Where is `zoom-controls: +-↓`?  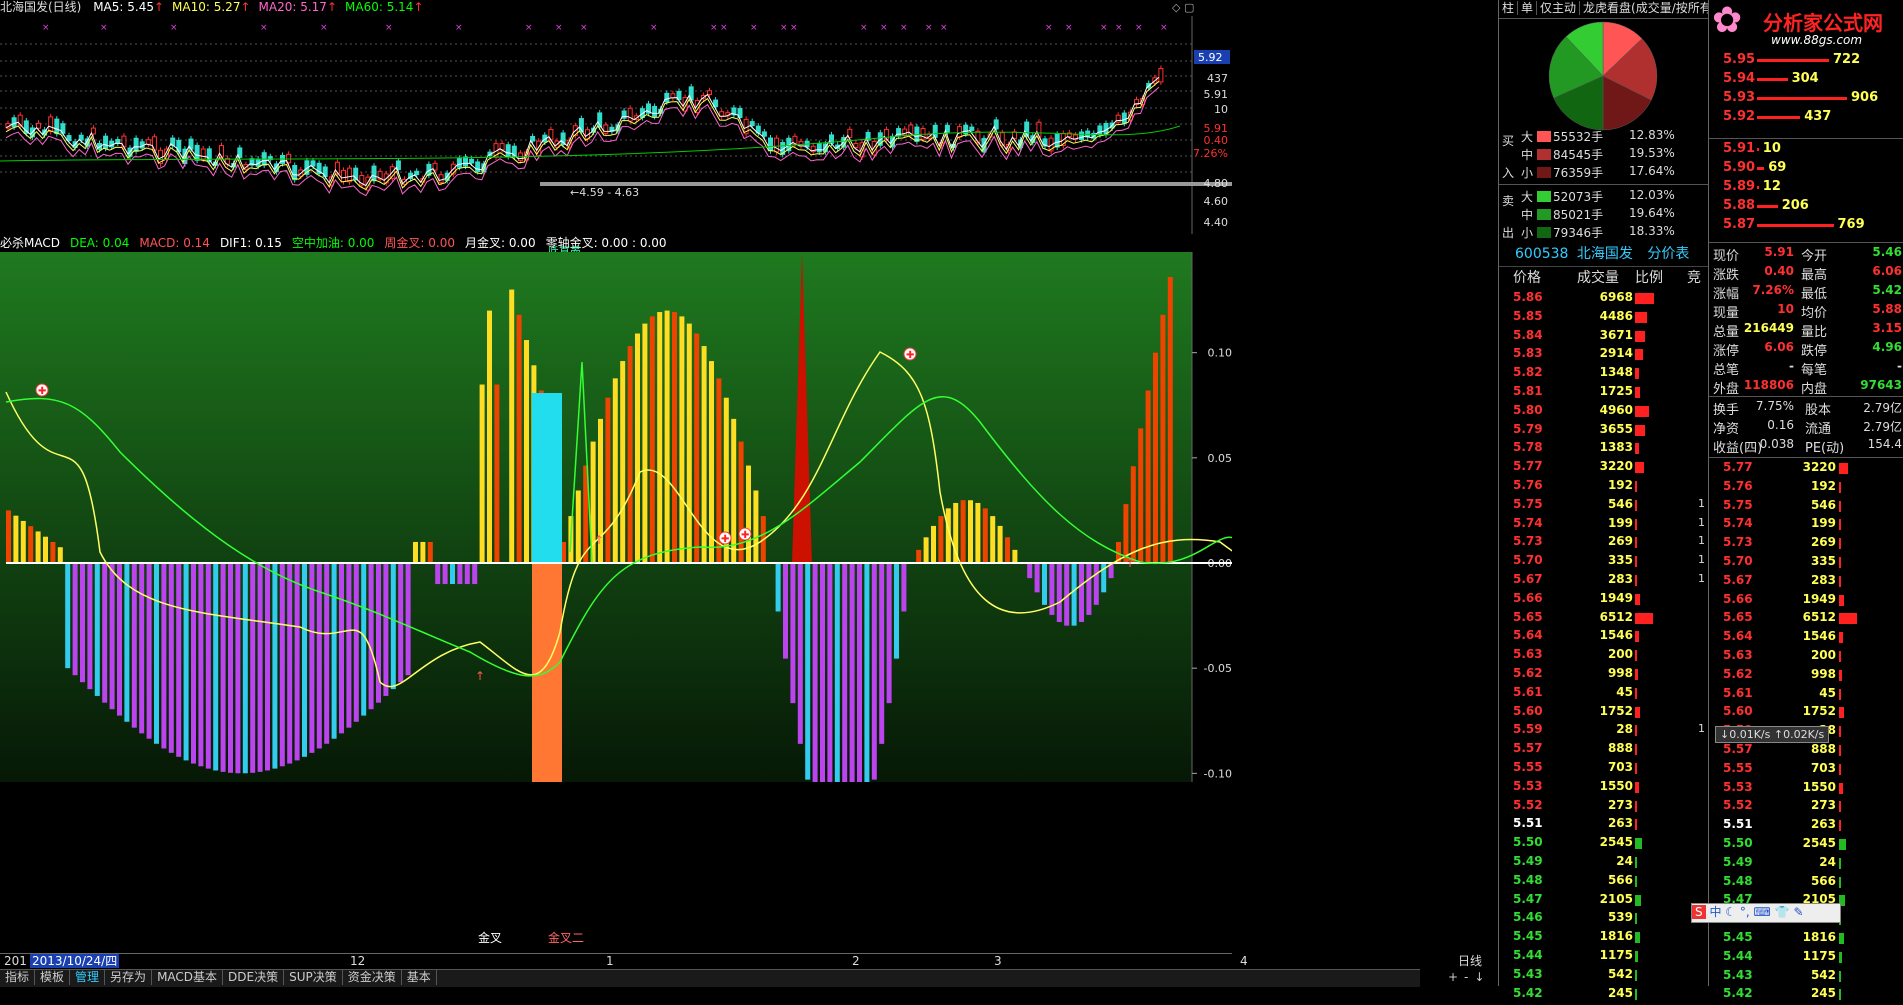
zoom-controls: +-↓ is located at coordinates (1469, 977).